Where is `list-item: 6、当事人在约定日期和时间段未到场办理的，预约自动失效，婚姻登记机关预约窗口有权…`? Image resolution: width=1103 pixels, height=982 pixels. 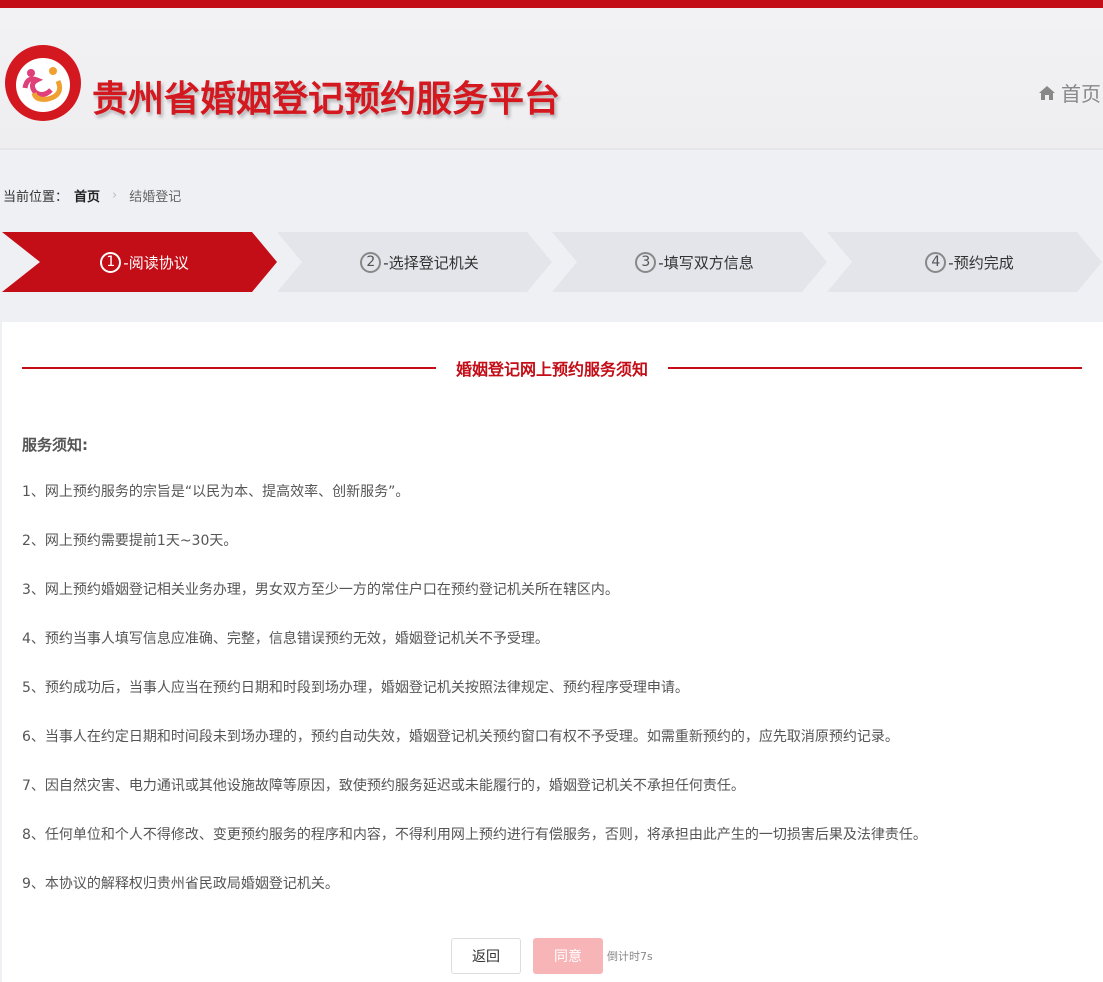
list-item: 6、当事人在约定日期和时间段未到场办理的，预约自动失效，婚姻登记机关预约窗口有权… is located at coordinates (460, 737).